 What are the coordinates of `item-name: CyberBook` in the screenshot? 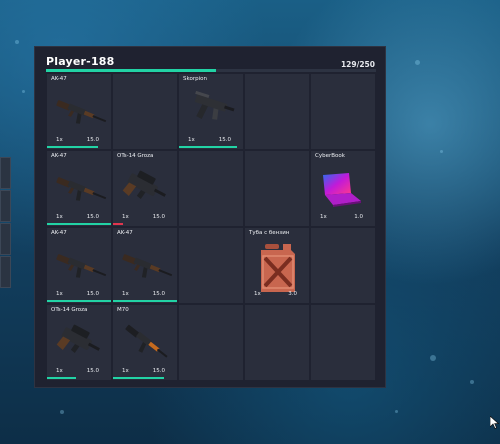 It's located at (330, 156).